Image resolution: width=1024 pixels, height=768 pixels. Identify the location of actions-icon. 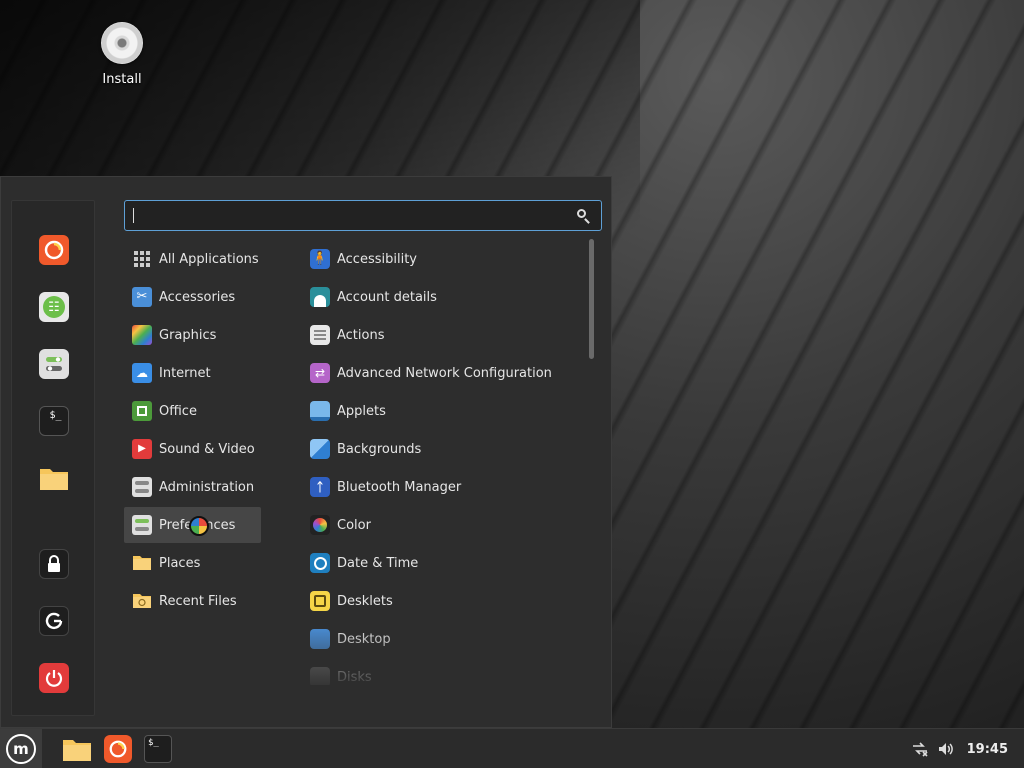
(320, 335).